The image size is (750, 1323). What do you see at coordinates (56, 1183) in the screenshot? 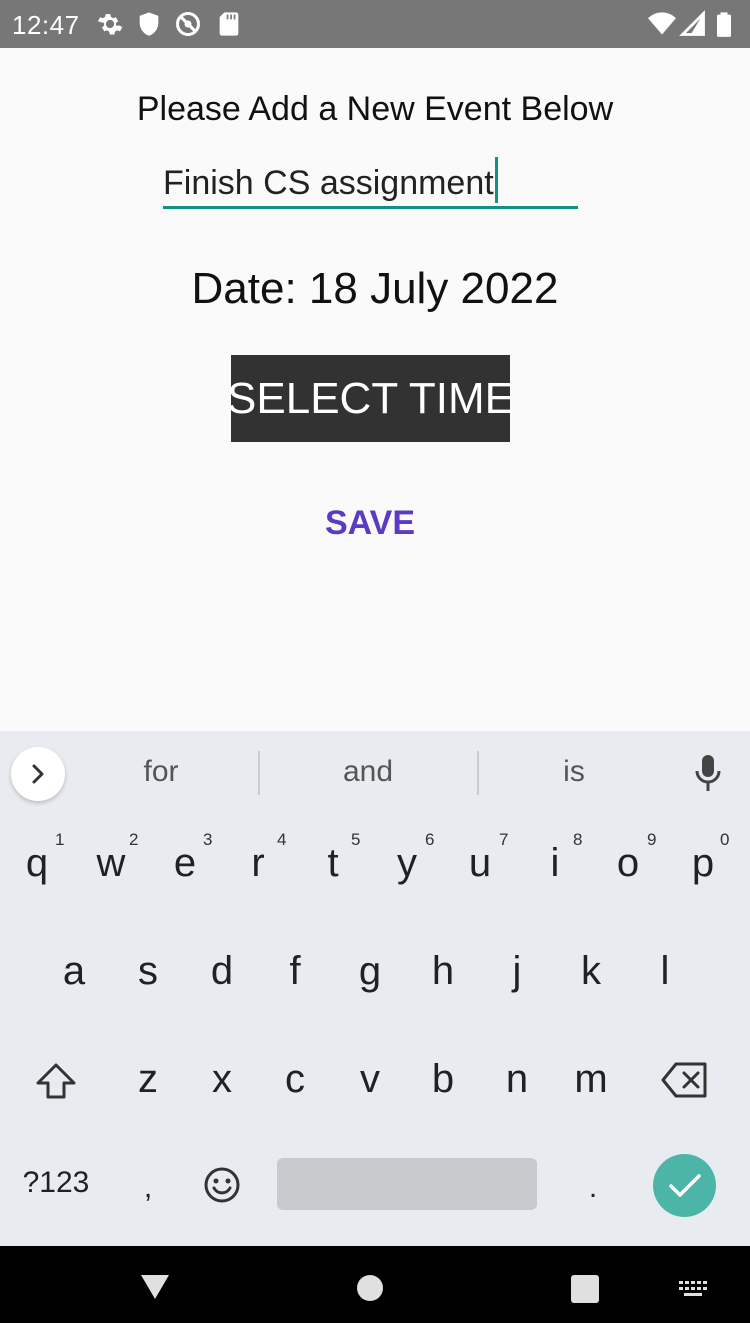
I see `symbols-key: ?123` at bounding box center [56, 1183].